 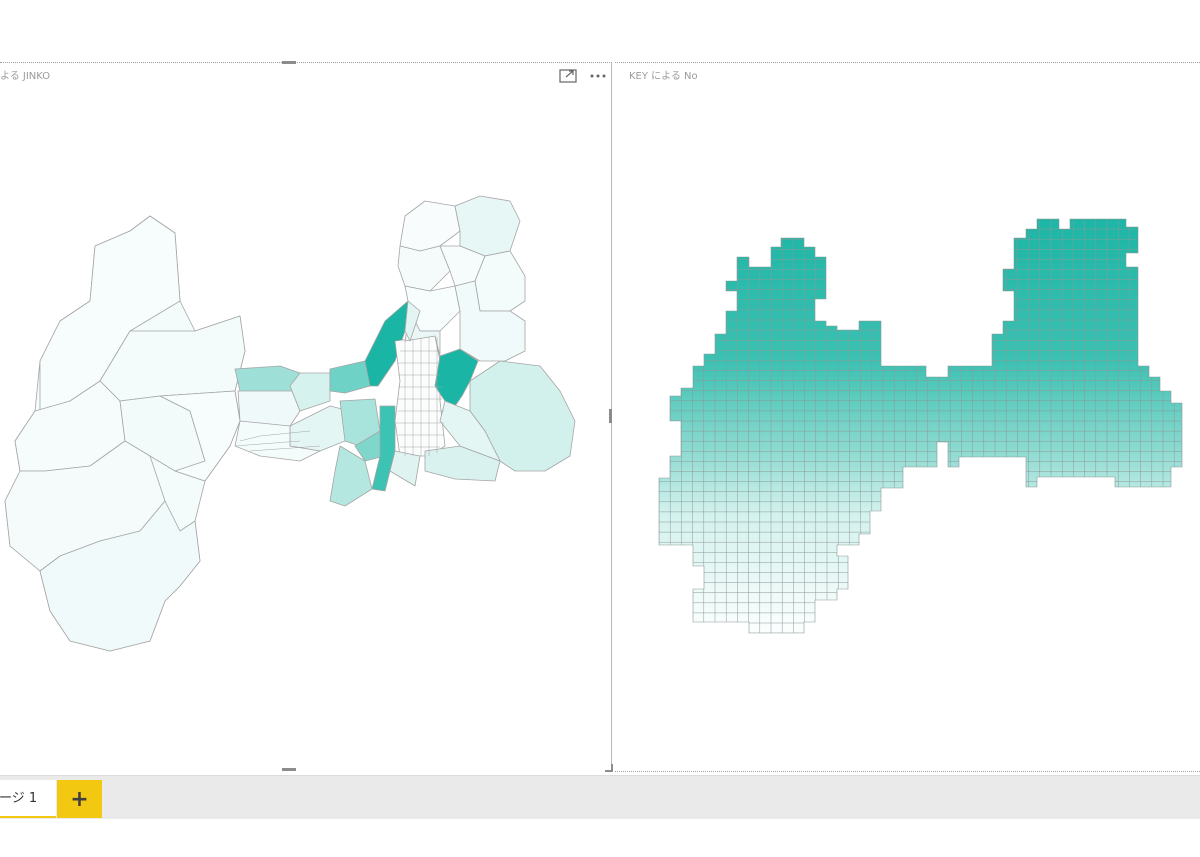 What do you see at coordinates (289, 769) in the screenshot?
I see `resize-handle-bottom` at bounding box center [289, 769].